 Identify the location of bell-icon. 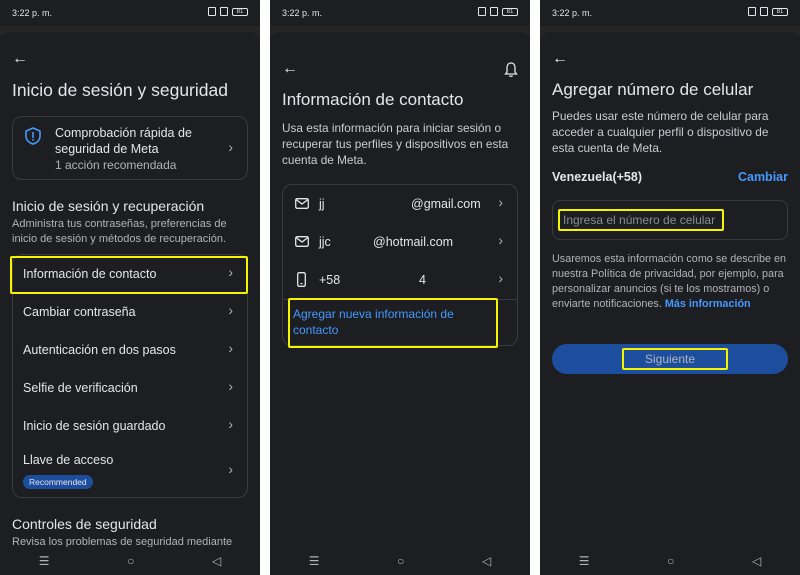
(511, 70).